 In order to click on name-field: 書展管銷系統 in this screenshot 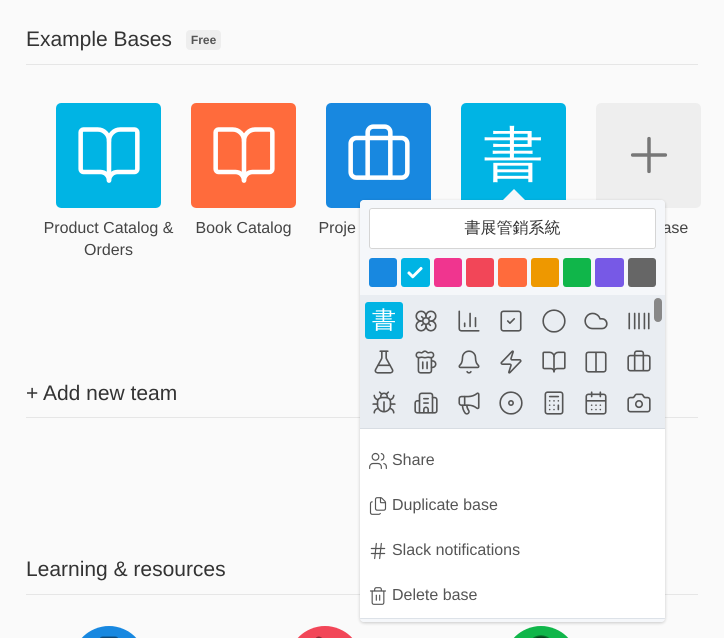, I will do `click(512, 228)`.